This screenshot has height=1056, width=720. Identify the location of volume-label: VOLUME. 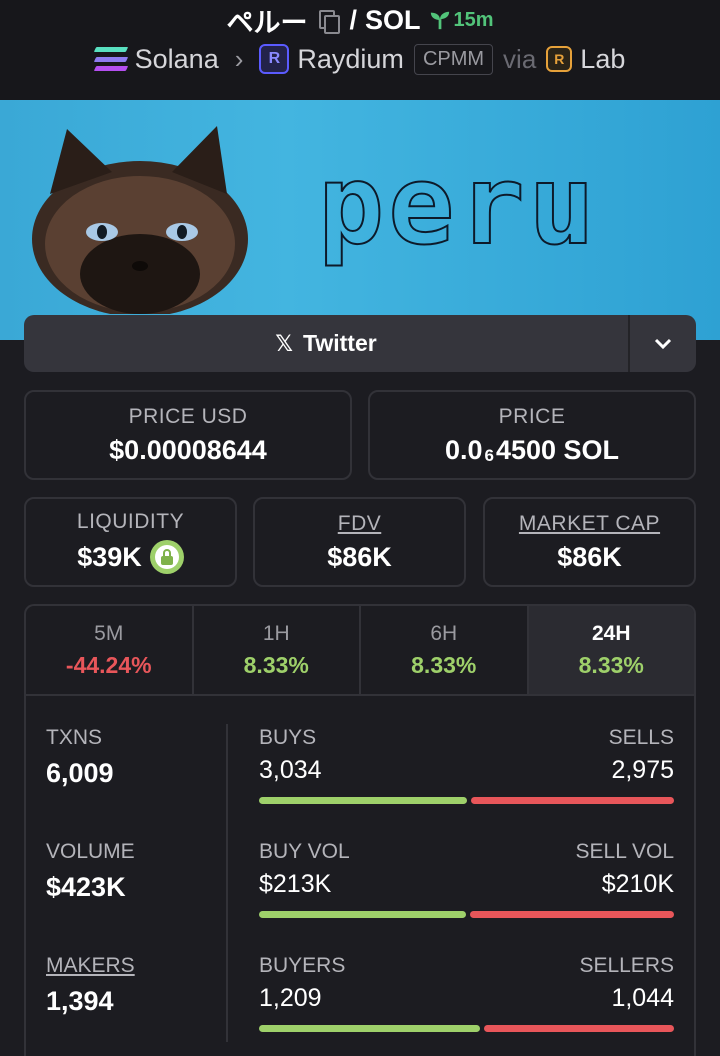
(90, 851).